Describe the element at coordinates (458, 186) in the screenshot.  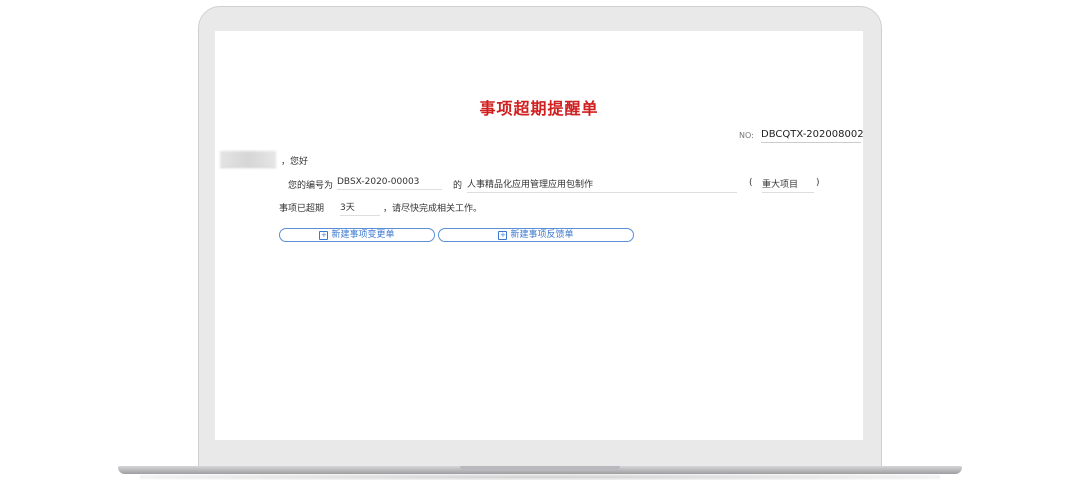
I see `de-label: 的` at that location.